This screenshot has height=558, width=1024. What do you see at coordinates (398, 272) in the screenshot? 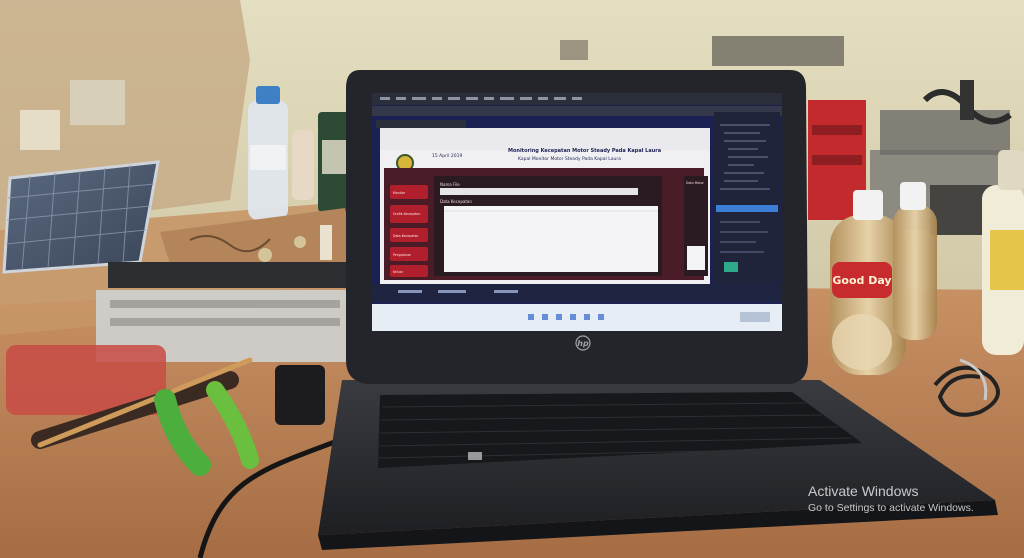
I see `nav-item-label: Keluar` at bounding box center [398, 272].